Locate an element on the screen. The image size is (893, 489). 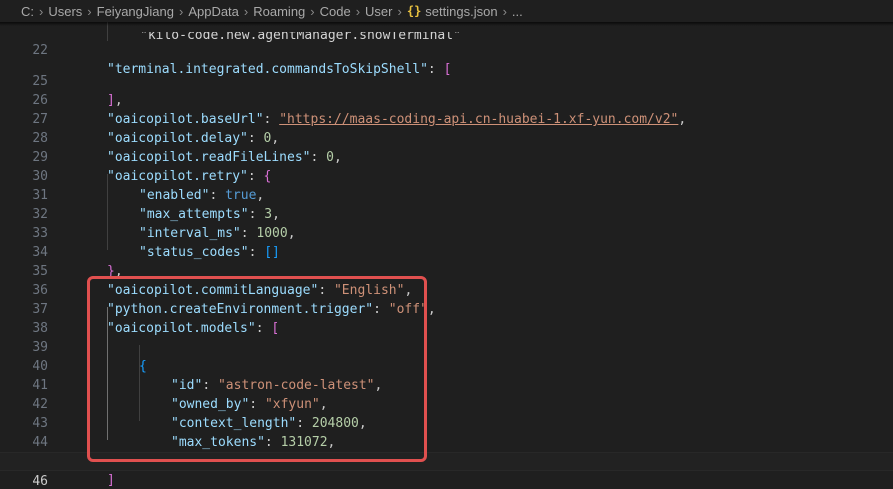
code-line: 43 "max_tokens": 131072, is located at coordinates (446, 422).